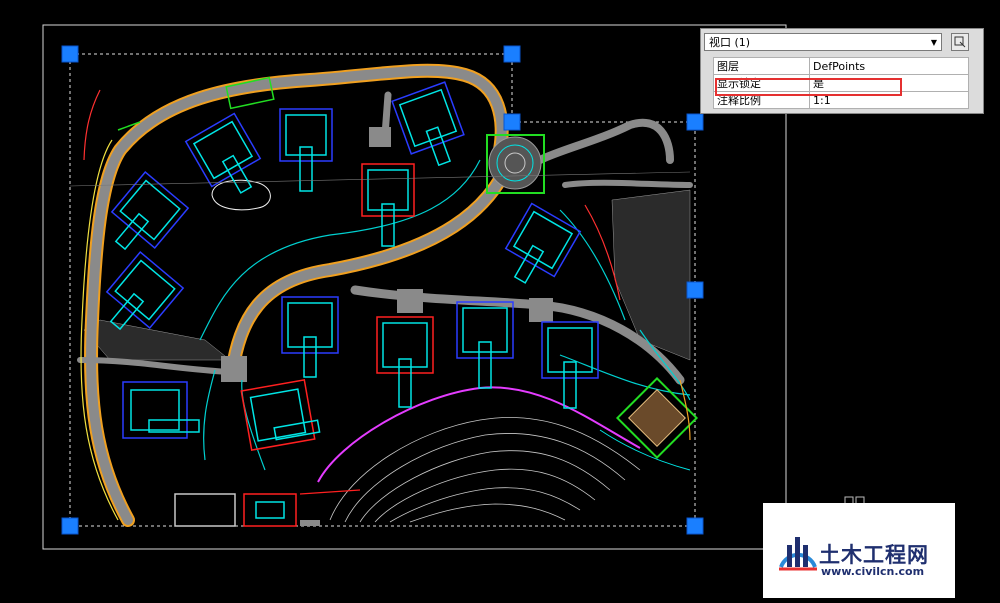 The width and height of the screenshot is (1000, 603). Describe the element at coordinates (761, 66) in the screenshot. I see `property-key: 图层` at that location.